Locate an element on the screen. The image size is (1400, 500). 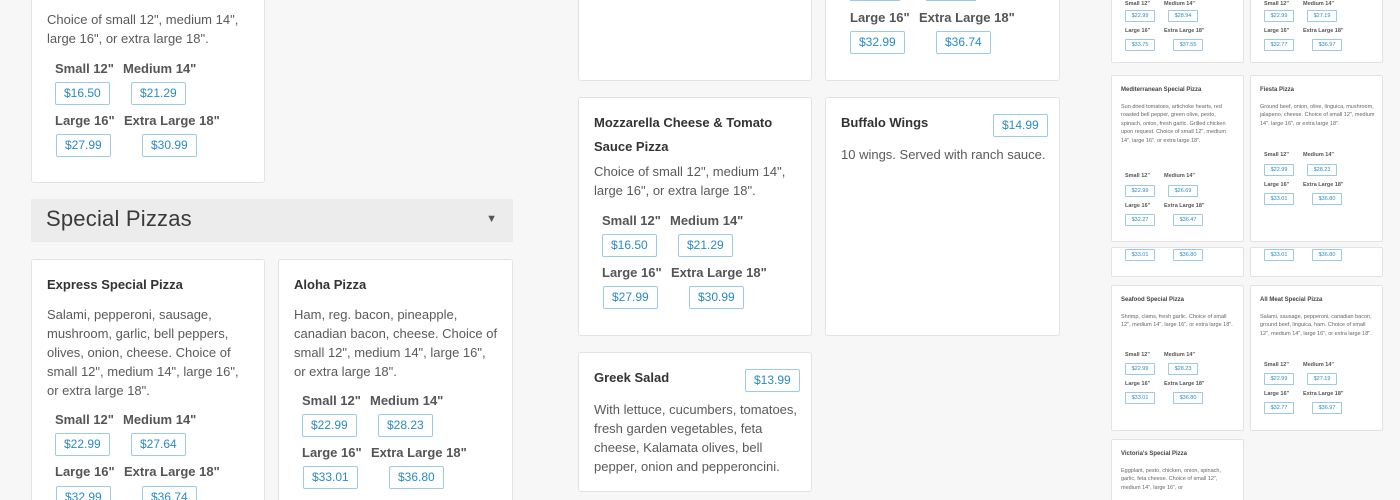
item-title: Seafood Special Pizza is located at coordinates (1153, 300).